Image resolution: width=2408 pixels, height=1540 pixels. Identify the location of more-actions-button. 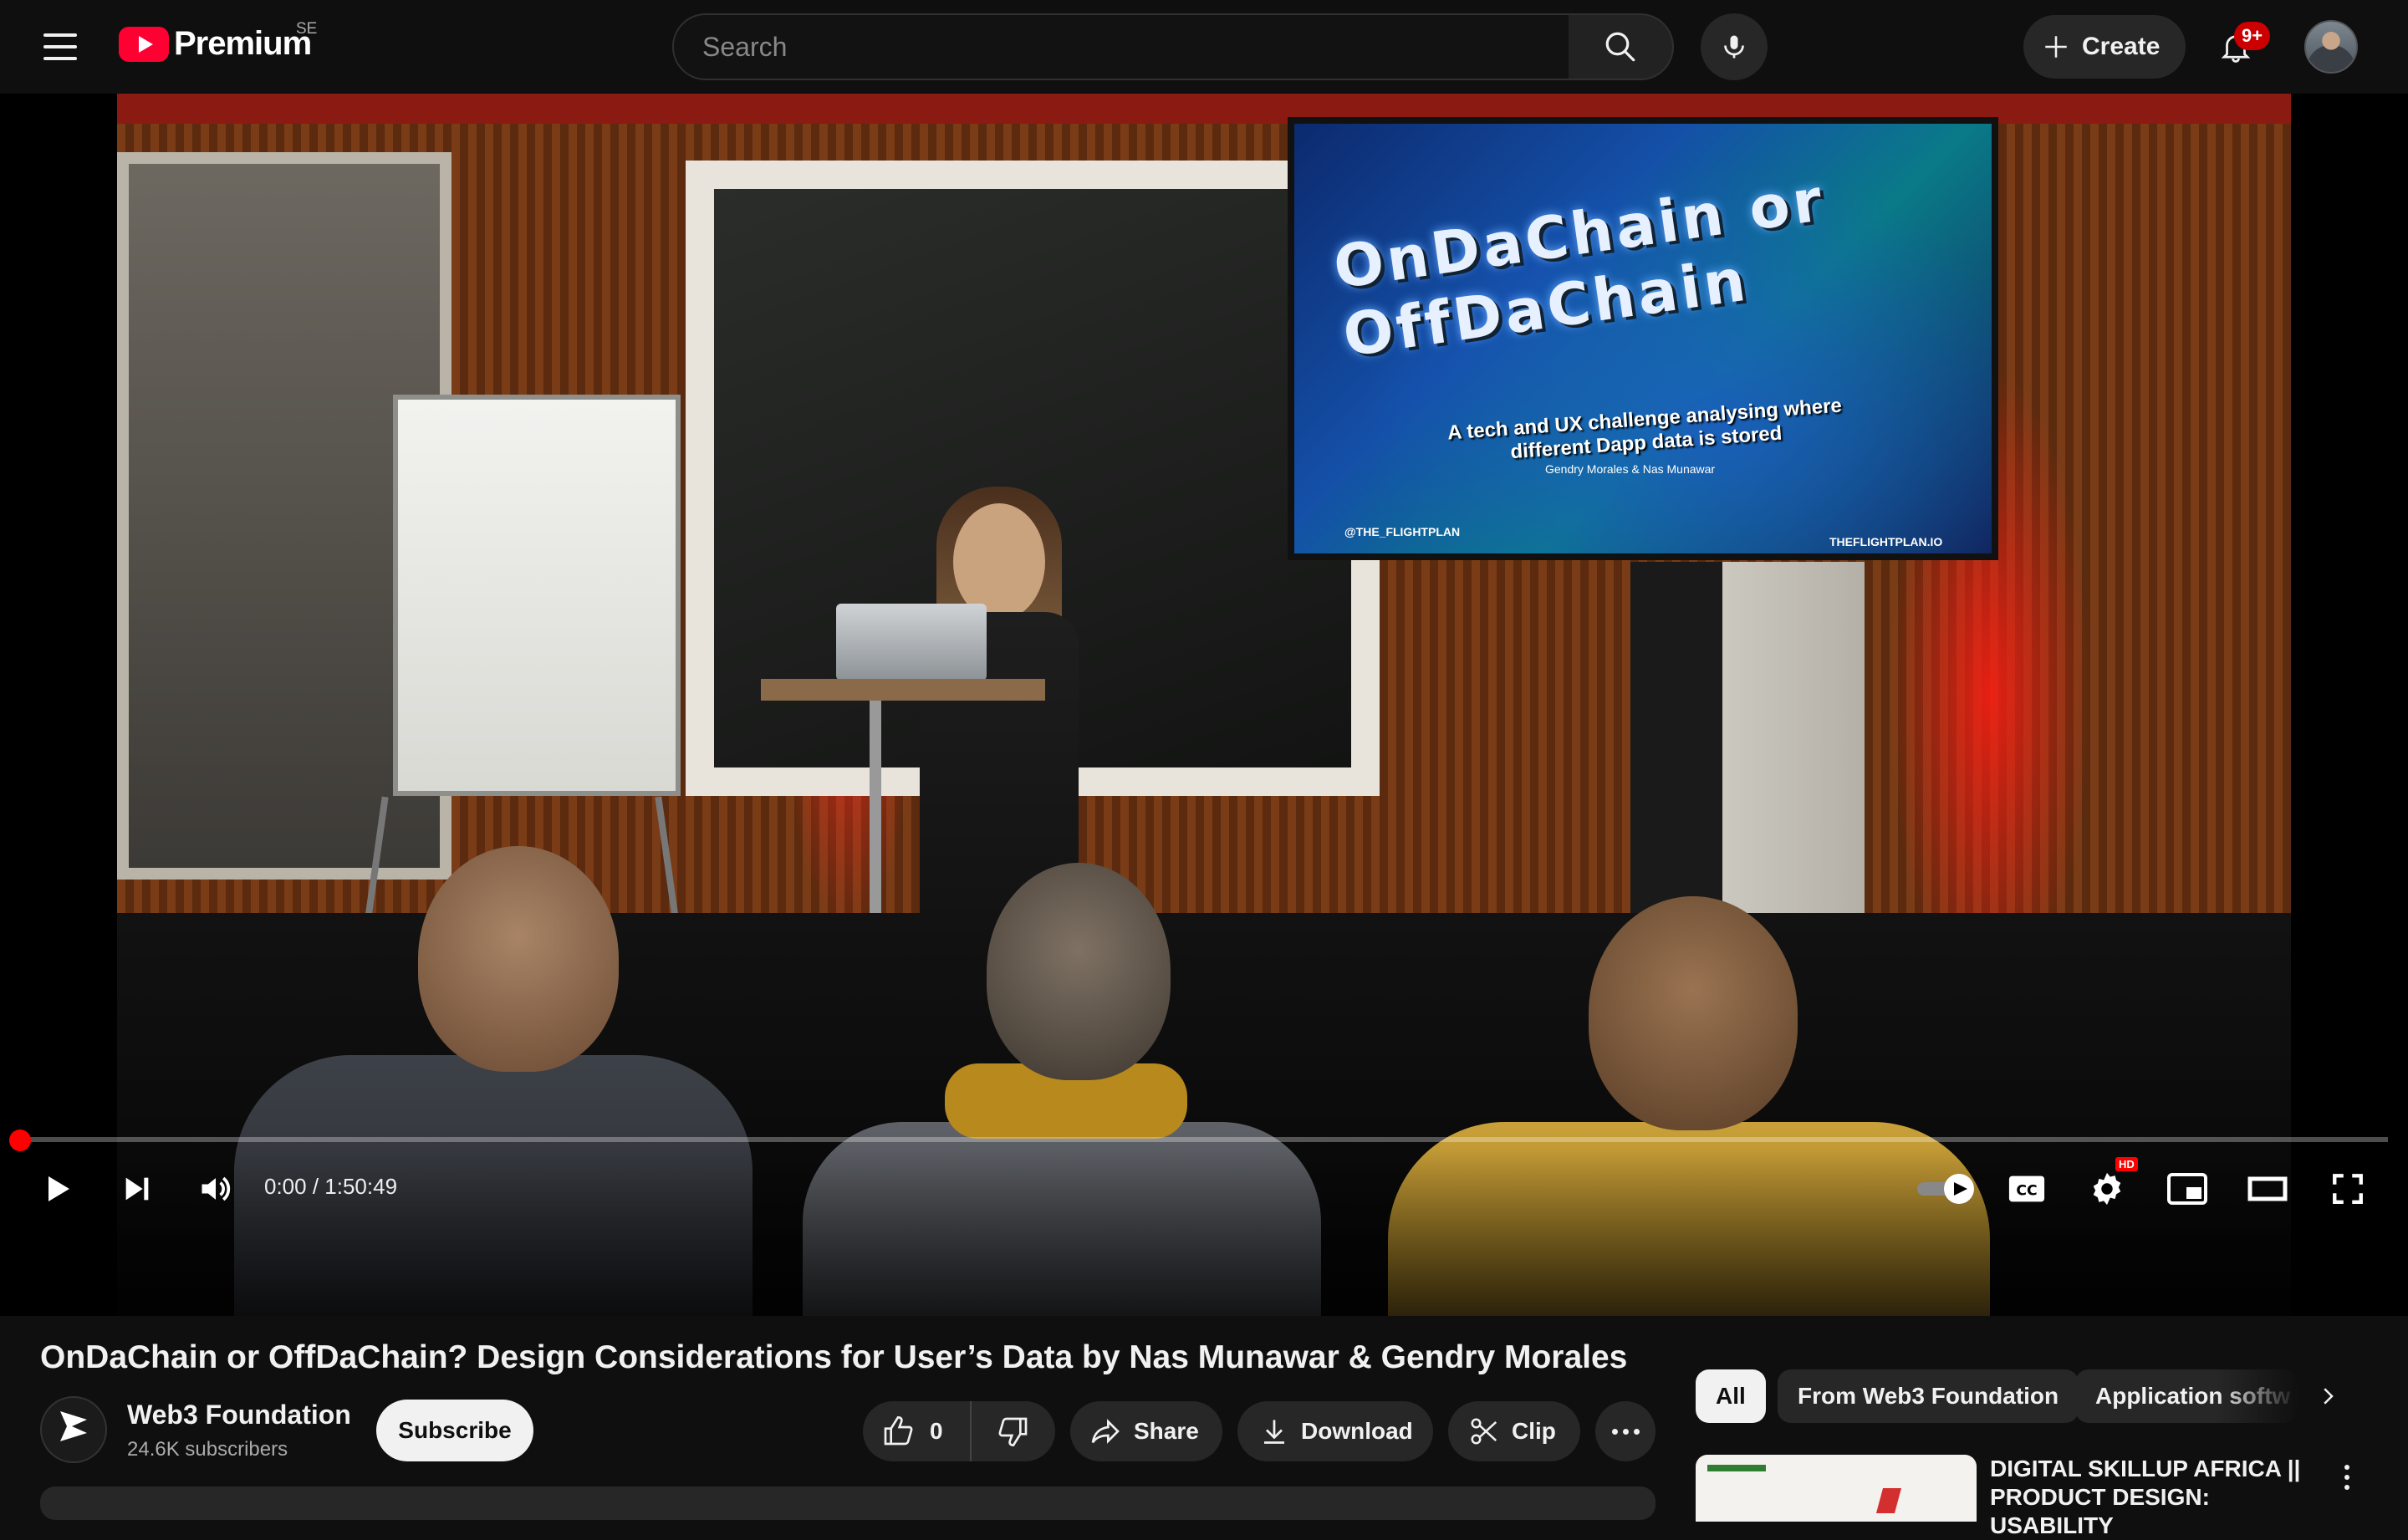
(1626, 1431).